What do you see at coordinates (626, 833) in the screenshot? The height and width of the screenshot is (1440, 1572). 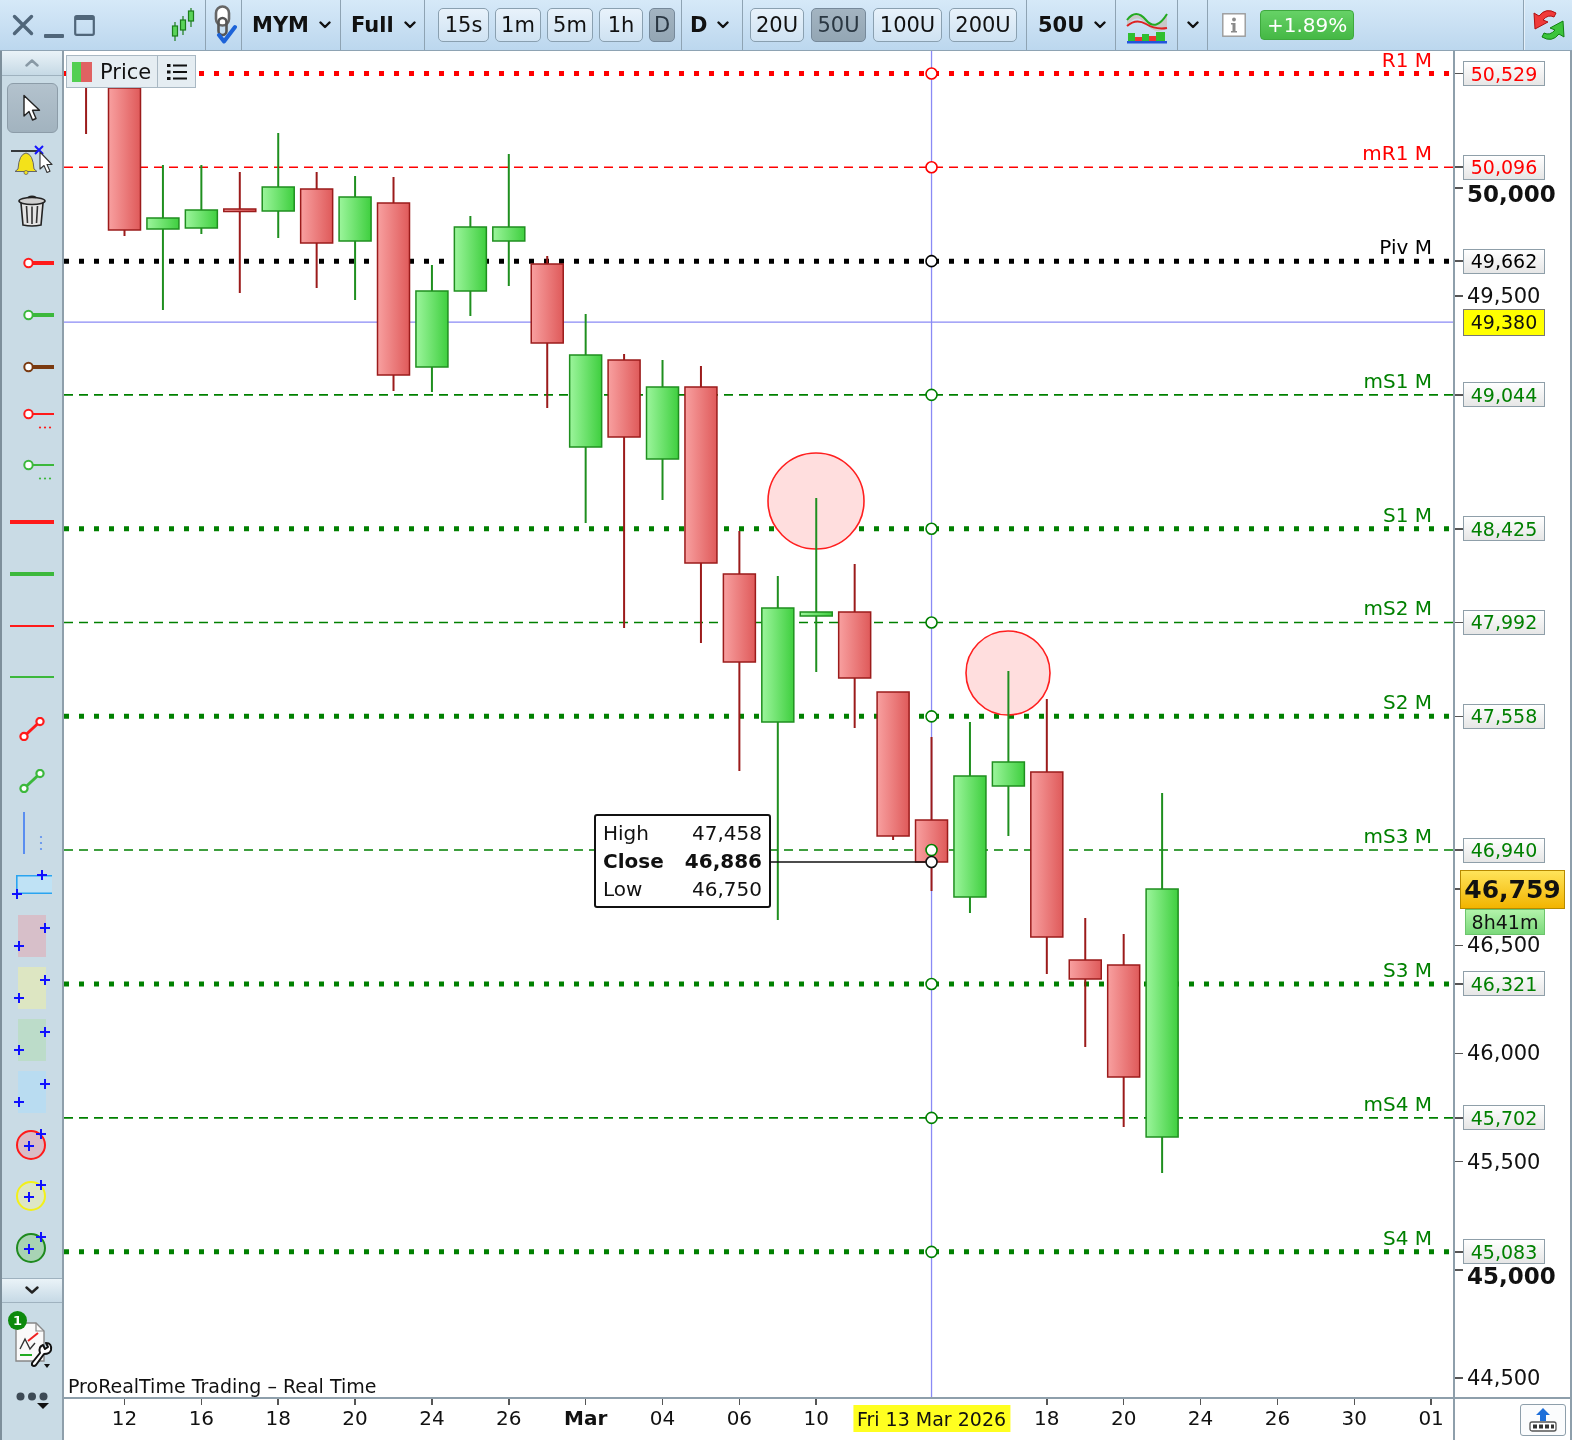 I see `tooltip-label: High` at bounding box center [626, 833].